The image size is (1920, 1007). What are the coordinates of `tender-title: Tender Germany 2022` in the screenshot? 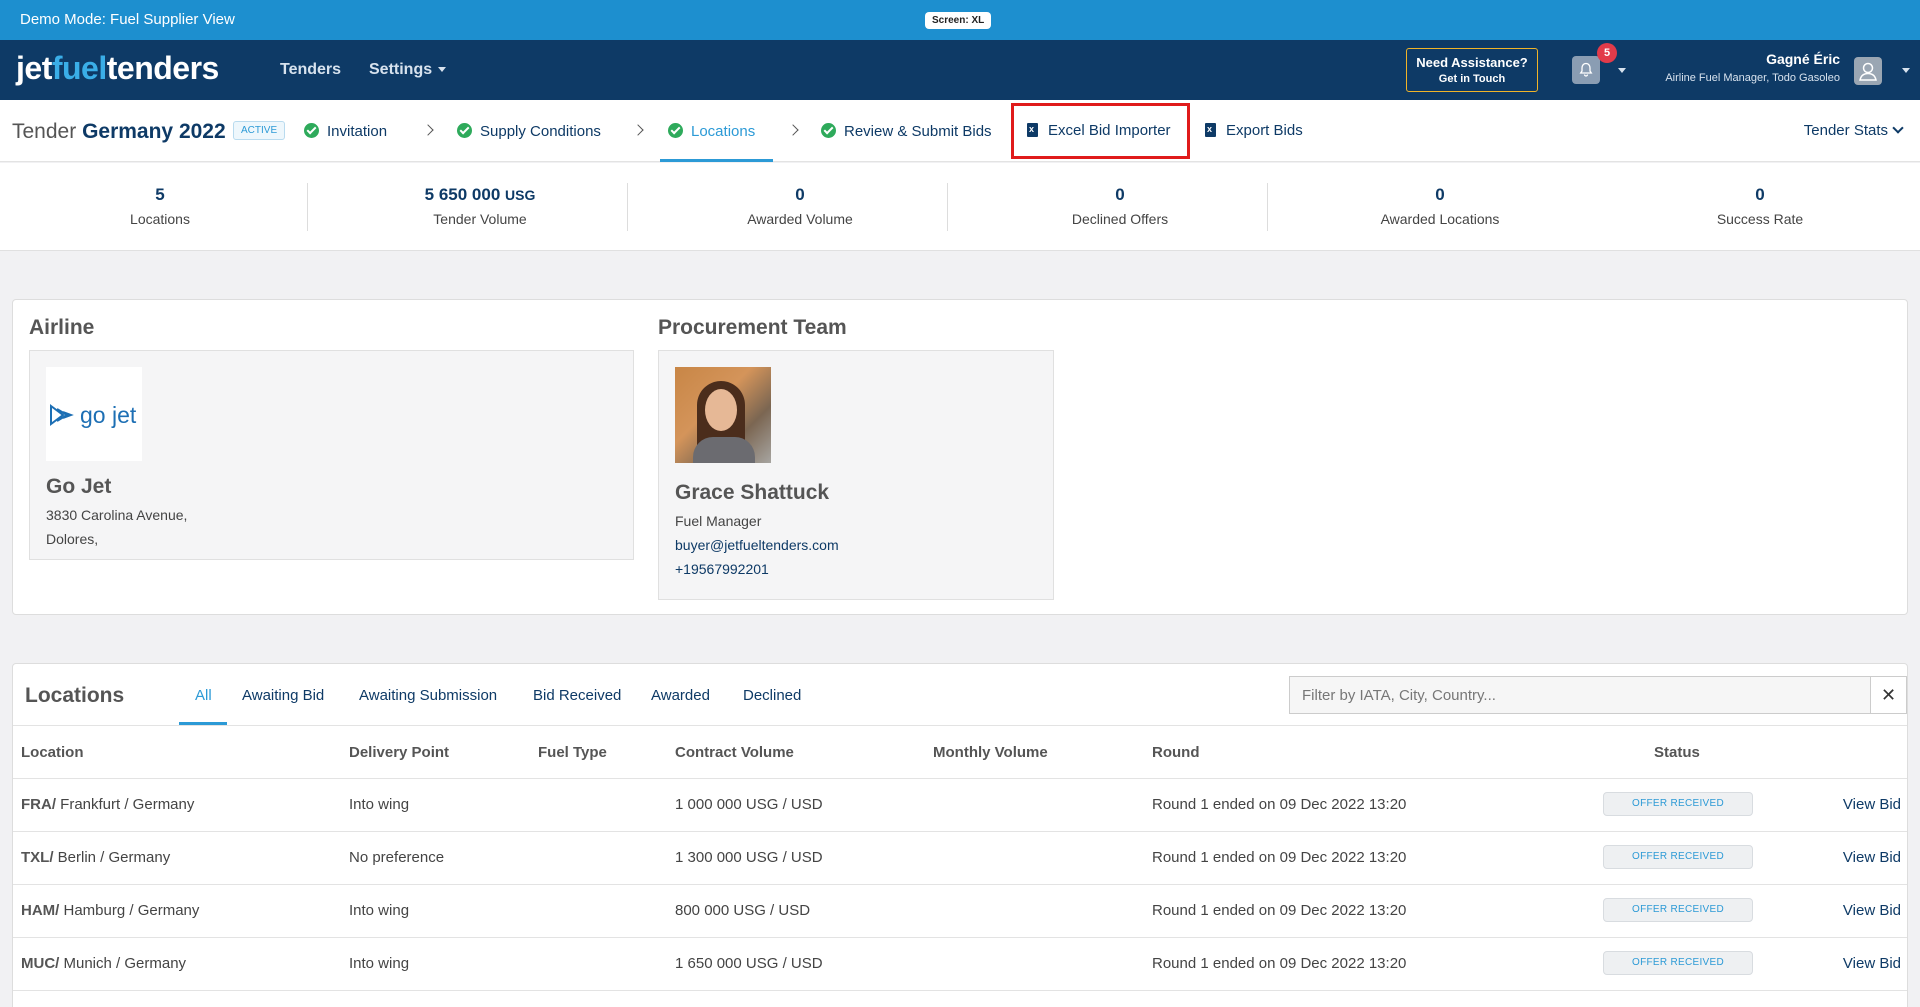 It's located at (119, 131).